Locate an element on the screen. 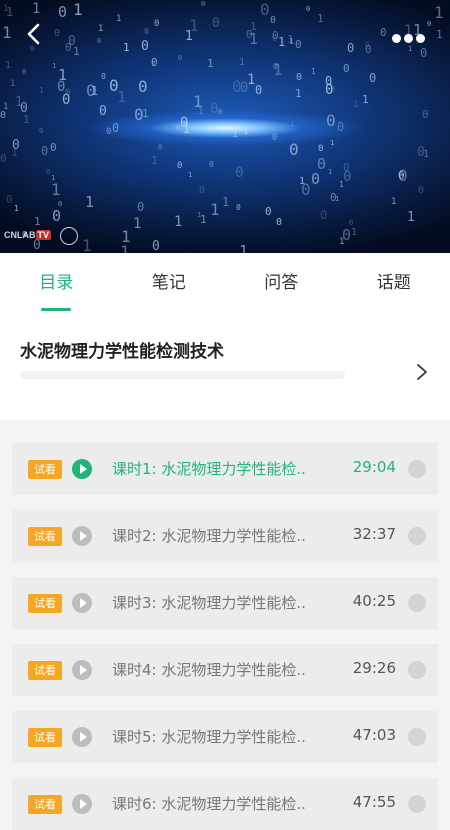 The height and width of the screenshot is (830, 450). lesson-row: 试看 课时3: 水泥物理力学性能检.. 40:25 is located at coordinates (225, 603).